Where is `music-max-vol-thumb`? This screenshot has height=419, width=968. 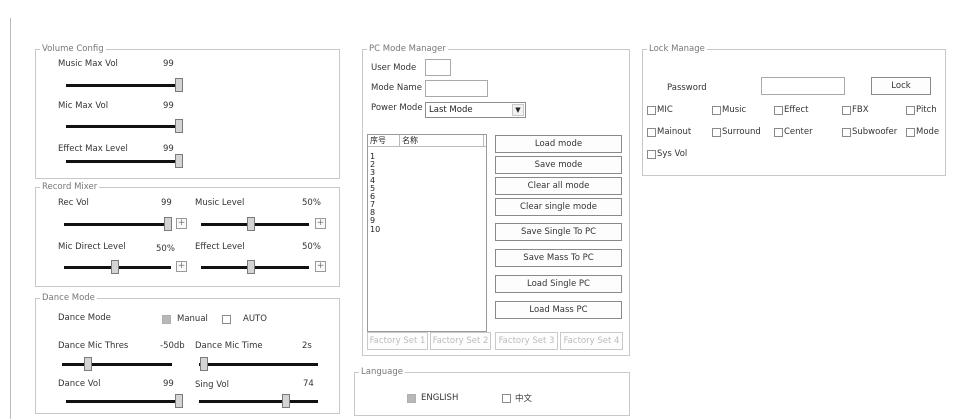 music-max-vol-thumb is located at coordinates (179, 85).